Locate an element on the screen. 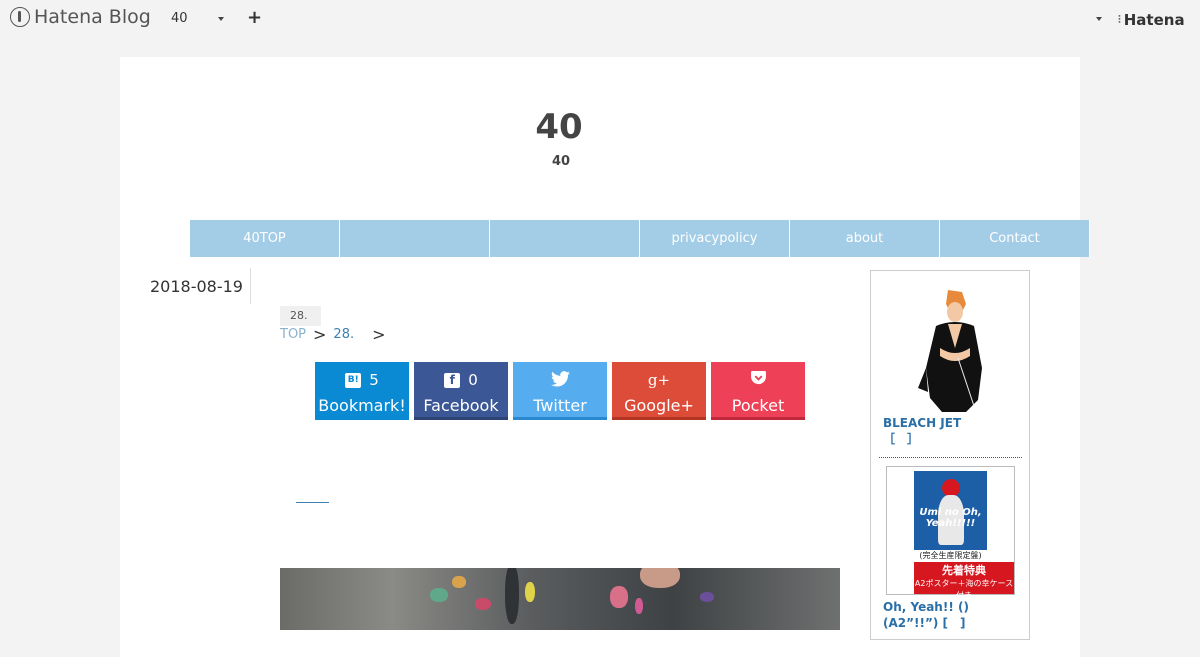 Image resolution: width=1200 pixels, height=657 pixels. hatena-account-logo: ⫶ Hatena is located at coordinates (1151, 20).